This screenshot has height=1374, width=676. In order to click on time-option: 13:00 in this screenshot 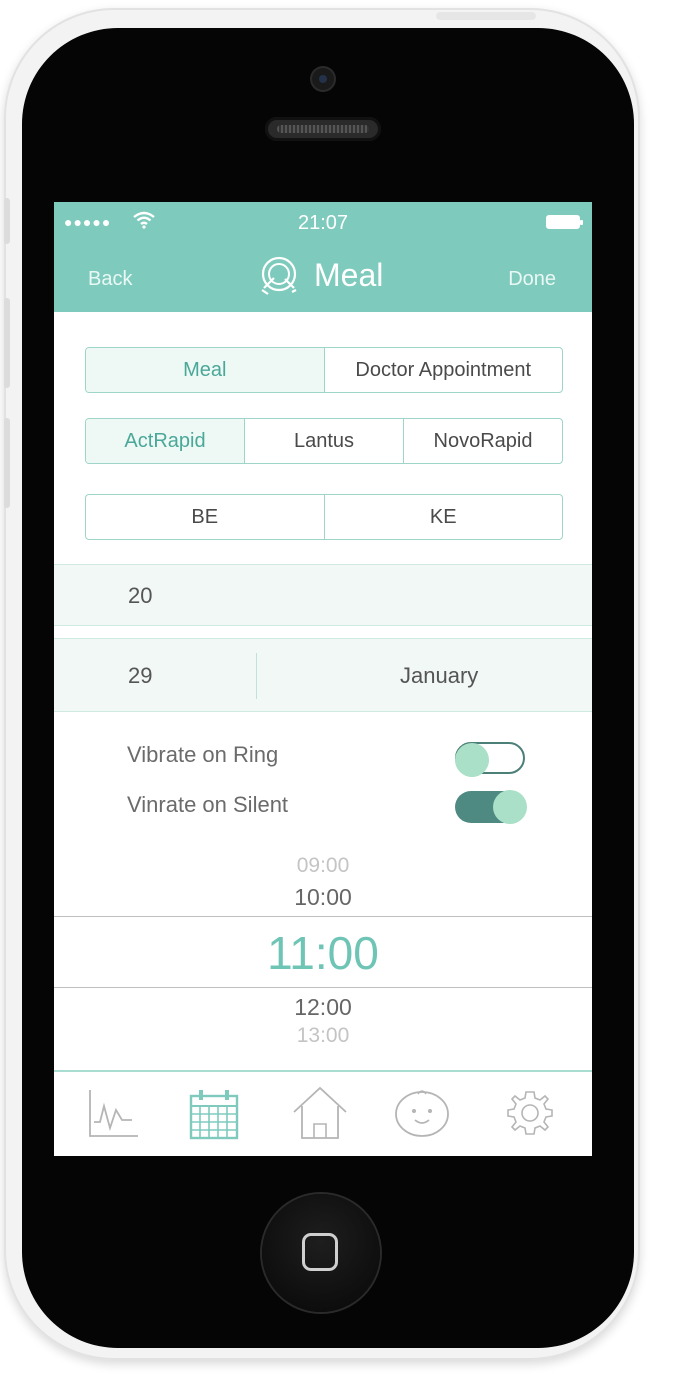, I will do `click(323, 1036)`.